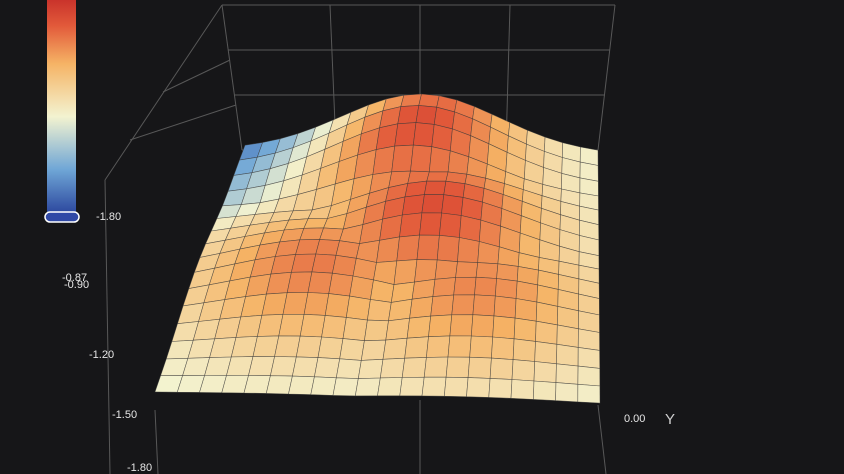 This screenshot has width=844, height=474. I want to click on z-tick: -1.20, so click(101, 355).